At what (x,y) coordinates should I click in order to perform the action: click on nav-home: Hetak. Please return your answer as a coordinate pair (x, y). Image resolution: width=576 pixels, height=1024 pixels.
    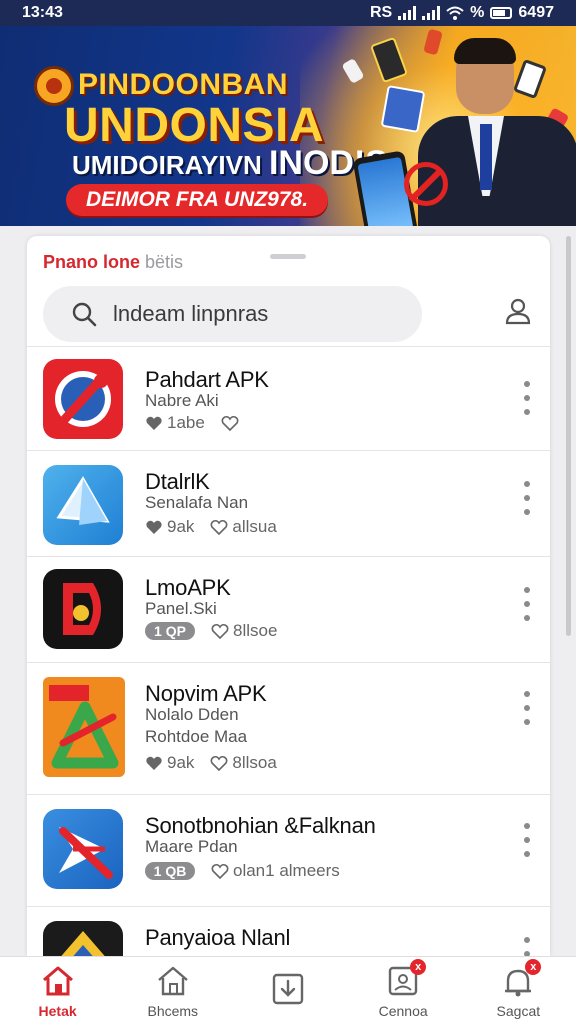
    Looking at the image, I should click on (58, 991).